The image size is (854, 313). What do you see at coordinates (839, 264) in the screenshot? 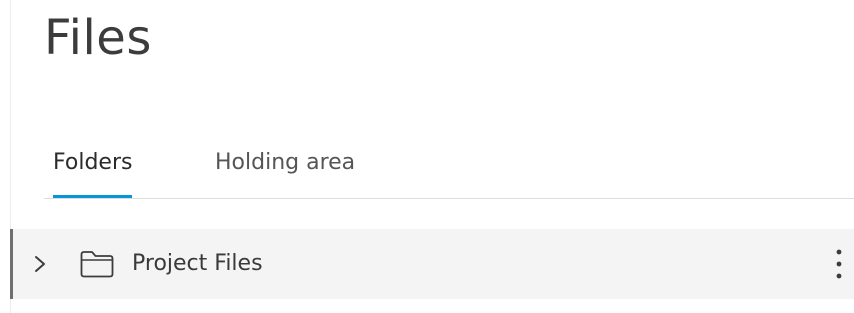
I see `more-options-icon` at bounding box center [839, 264].